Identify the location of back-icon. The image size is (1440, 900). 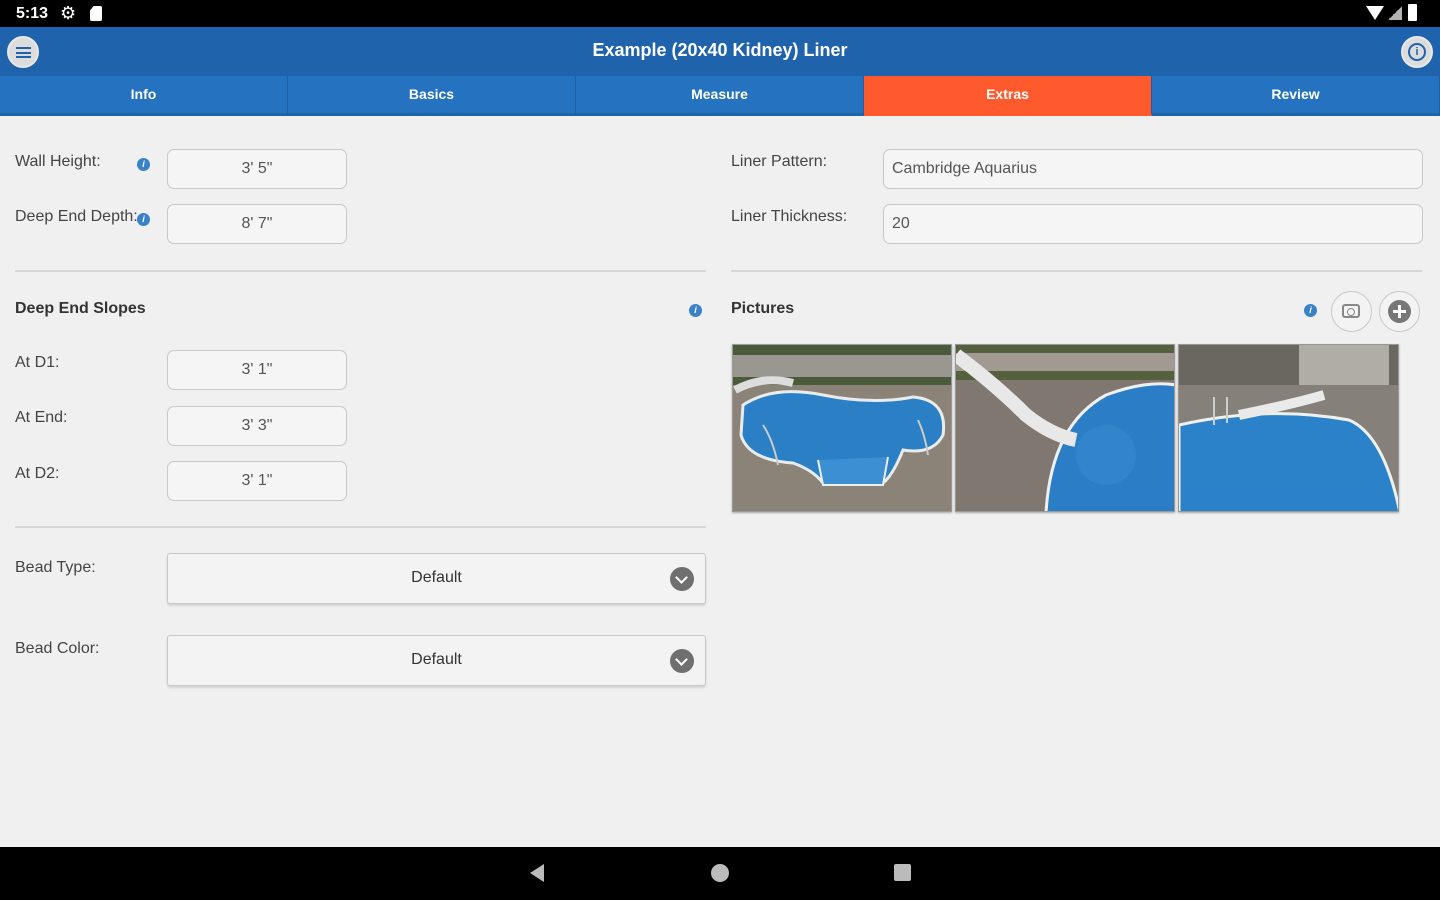
(537, 873).